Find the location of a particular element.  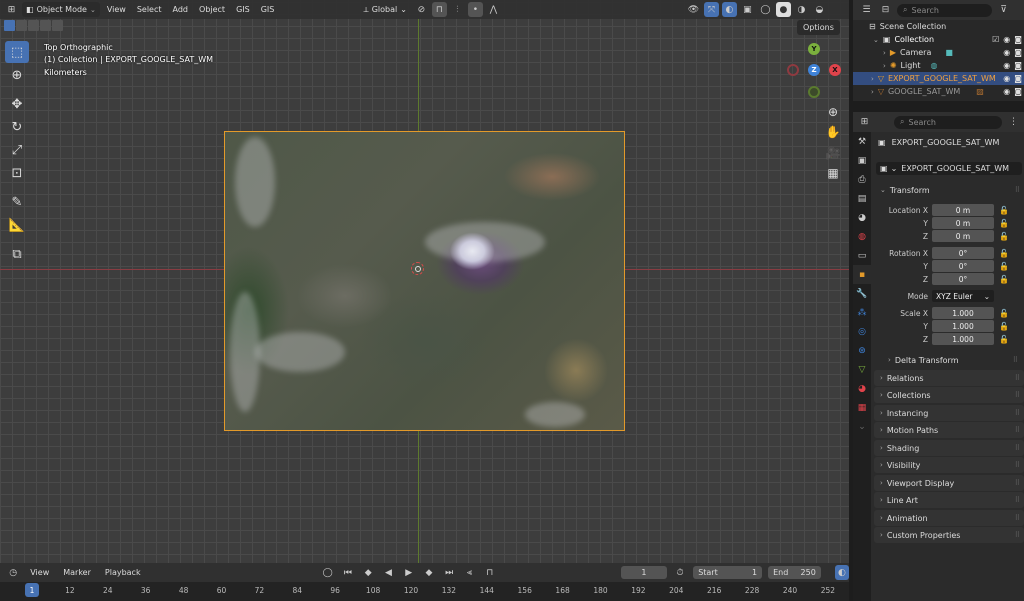

checkbox-icon: ☑ is located at coordinates (995, 39).